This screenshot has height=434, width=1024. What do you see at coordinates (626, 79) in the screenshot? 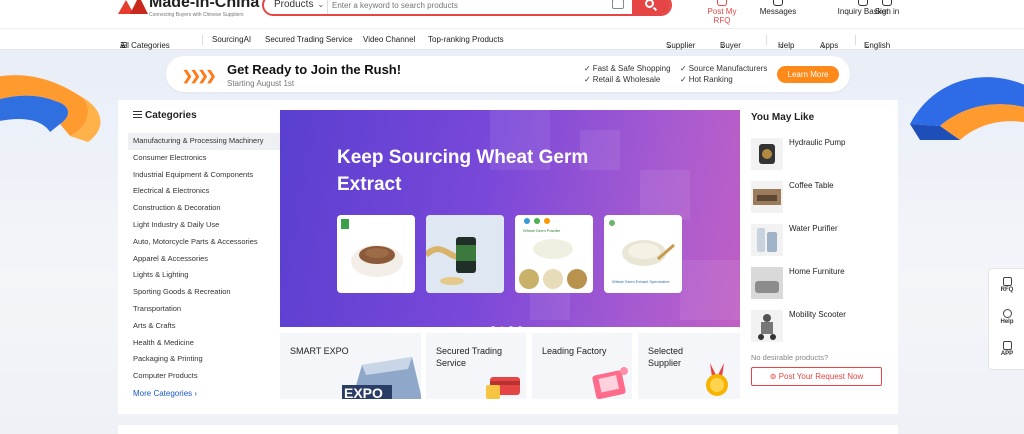
I see `promo-feature-label: Retail & Wholesale` at bounding box center [626, 79].